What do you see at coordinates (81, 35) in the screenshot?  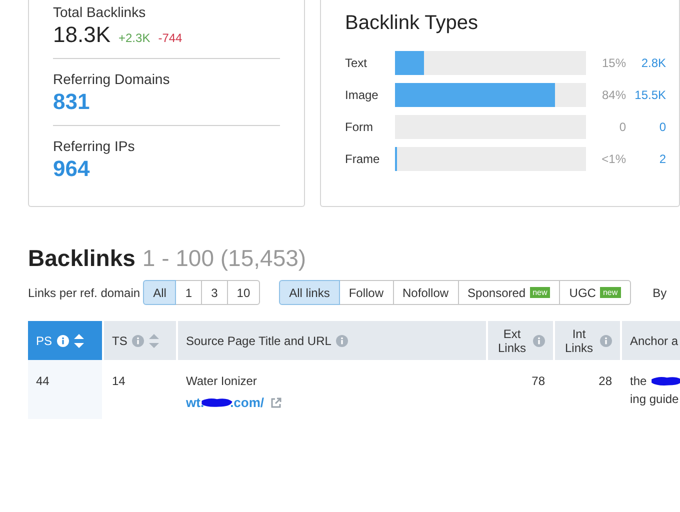 I see `metric-value: 18.3K` at bounding box center [81, 35].